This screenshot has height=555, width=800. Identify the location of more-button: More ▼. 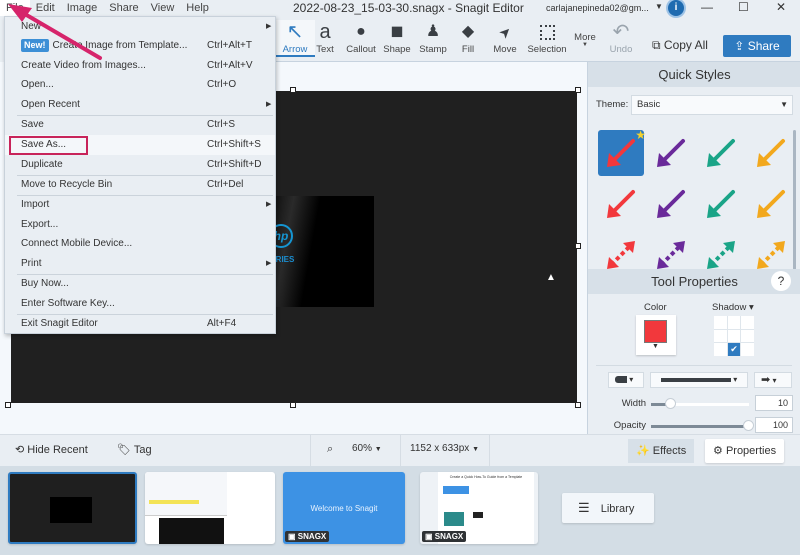
(585, 40).